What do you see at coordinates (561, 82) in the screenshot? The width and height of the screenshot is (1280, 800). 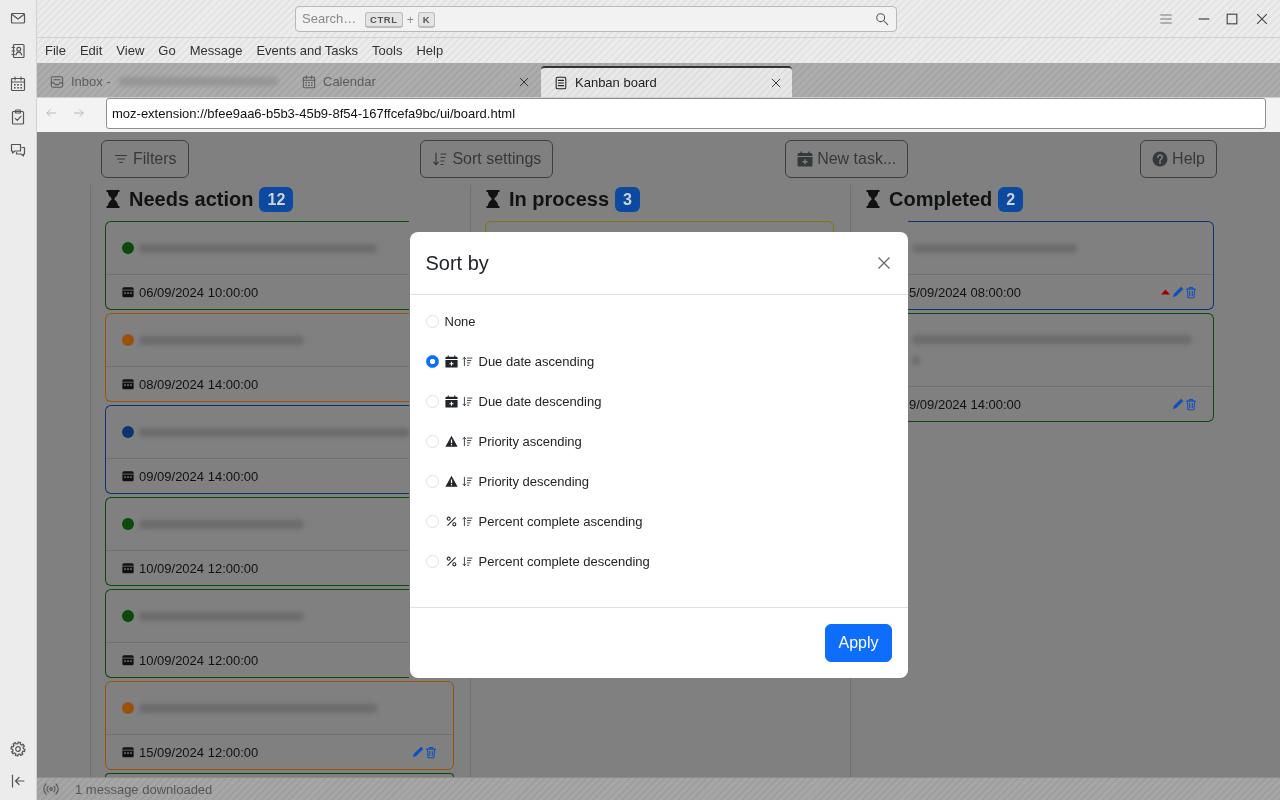 I see `document-icon` at bounding box center [561, 82].